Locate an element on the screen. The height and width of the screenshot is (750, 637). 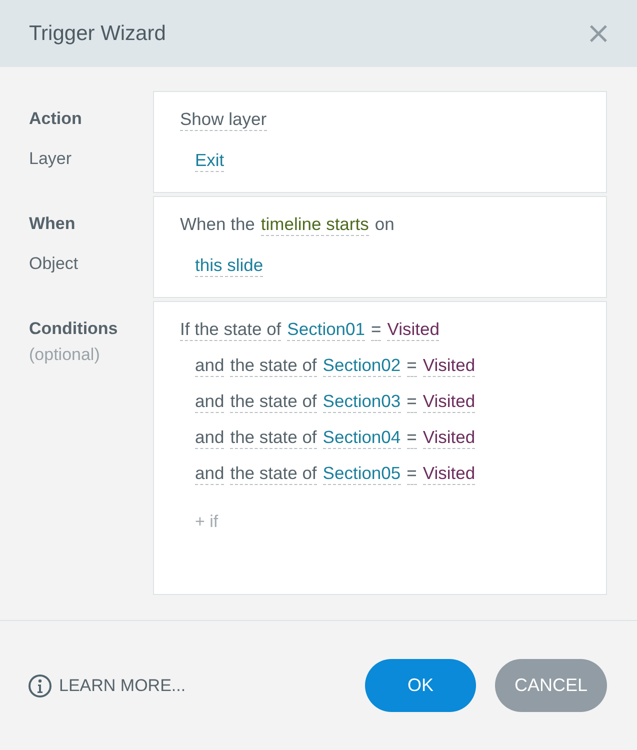
section-heading: Conditions is located at coordinates (73, 329).